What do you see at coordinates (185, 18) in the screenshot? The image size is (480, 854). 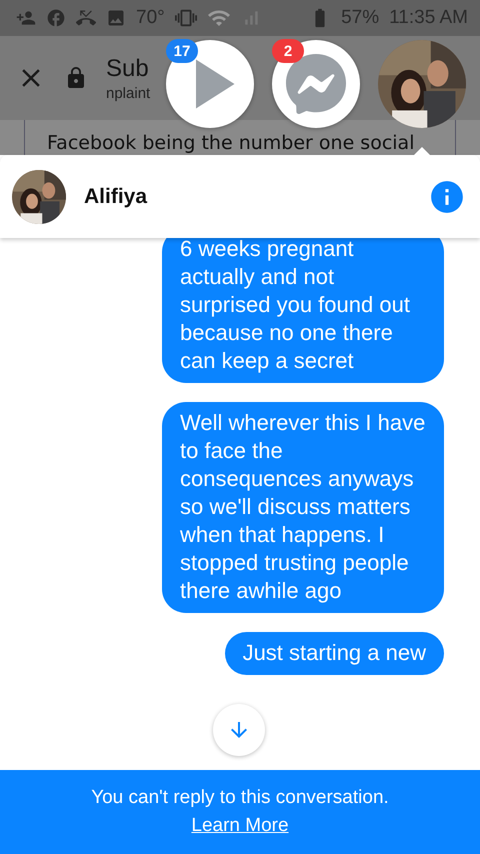 I see `vibrate-icon` at bounding box center [185, 18].